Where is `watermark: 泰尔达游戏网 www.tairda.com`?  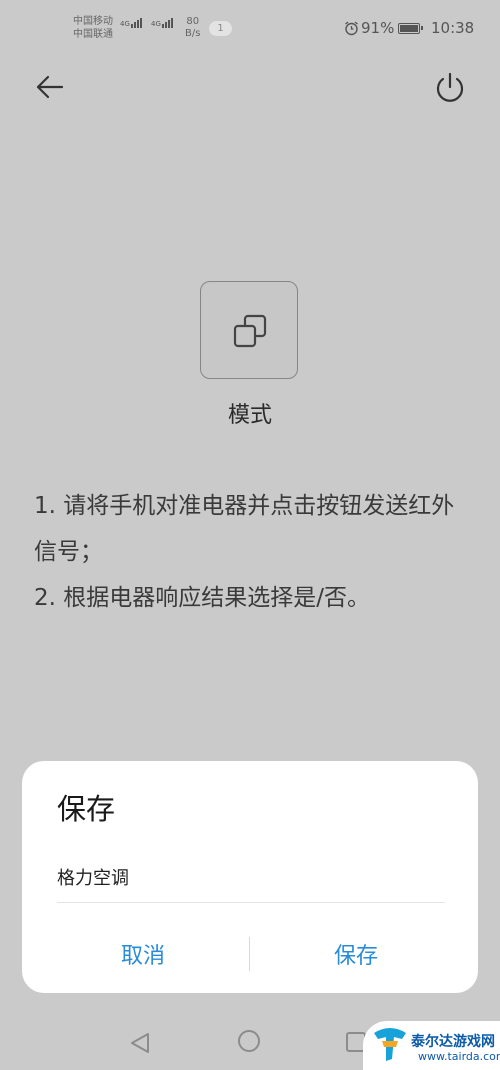
watermark: 泰尔达游戏网 www.tairda.com is located at coordinates (431, 1045).